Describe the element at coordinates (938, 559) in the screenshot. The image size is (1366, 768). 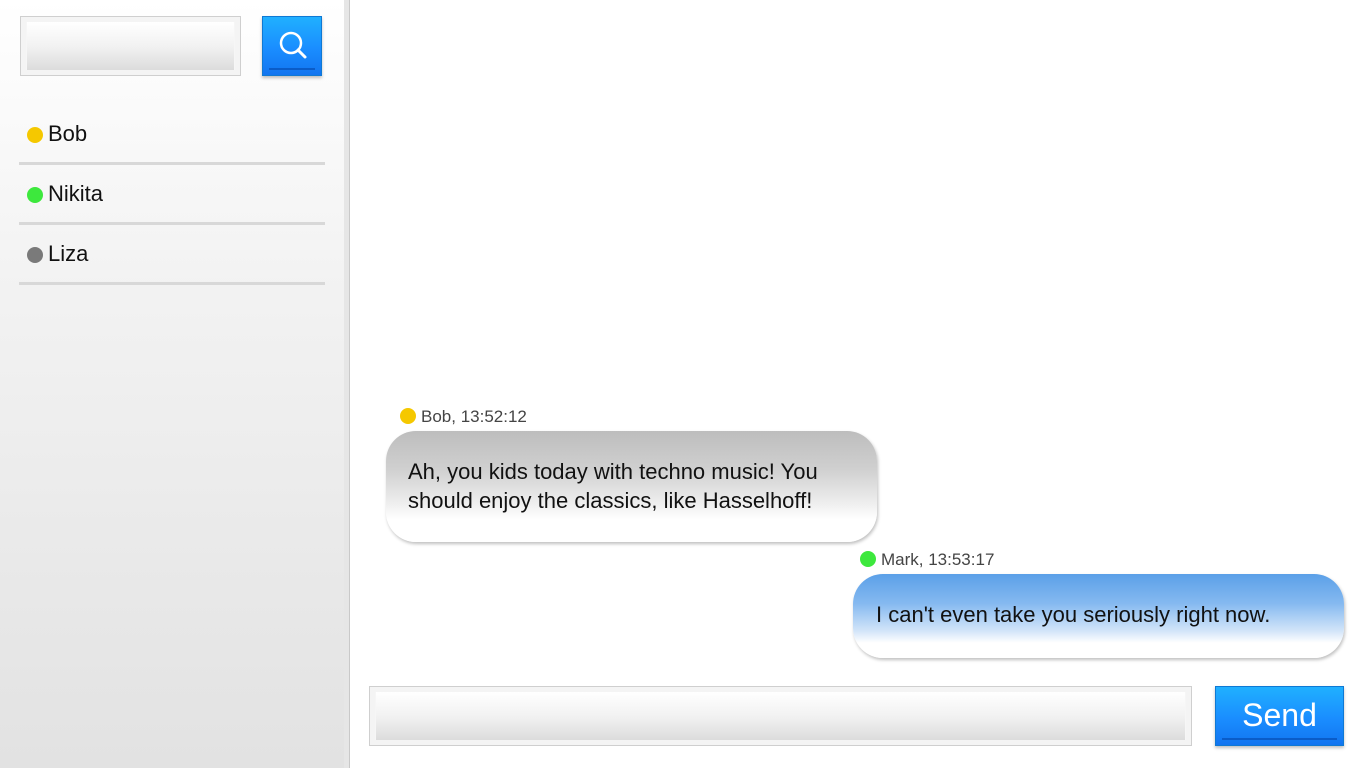
I see `message-sender-time: Mark, 13:53:17` at that location.